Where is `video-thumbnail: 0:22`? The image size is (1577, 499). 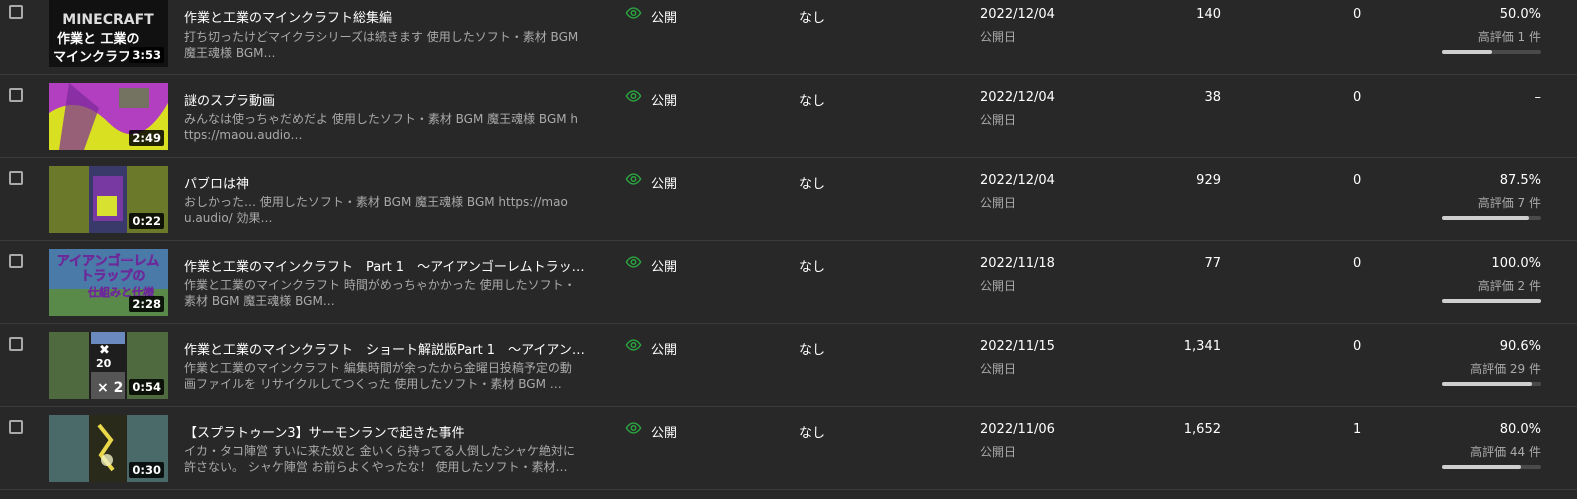
video-thumbnail: 0:22 is located at coordinates (108, 199).